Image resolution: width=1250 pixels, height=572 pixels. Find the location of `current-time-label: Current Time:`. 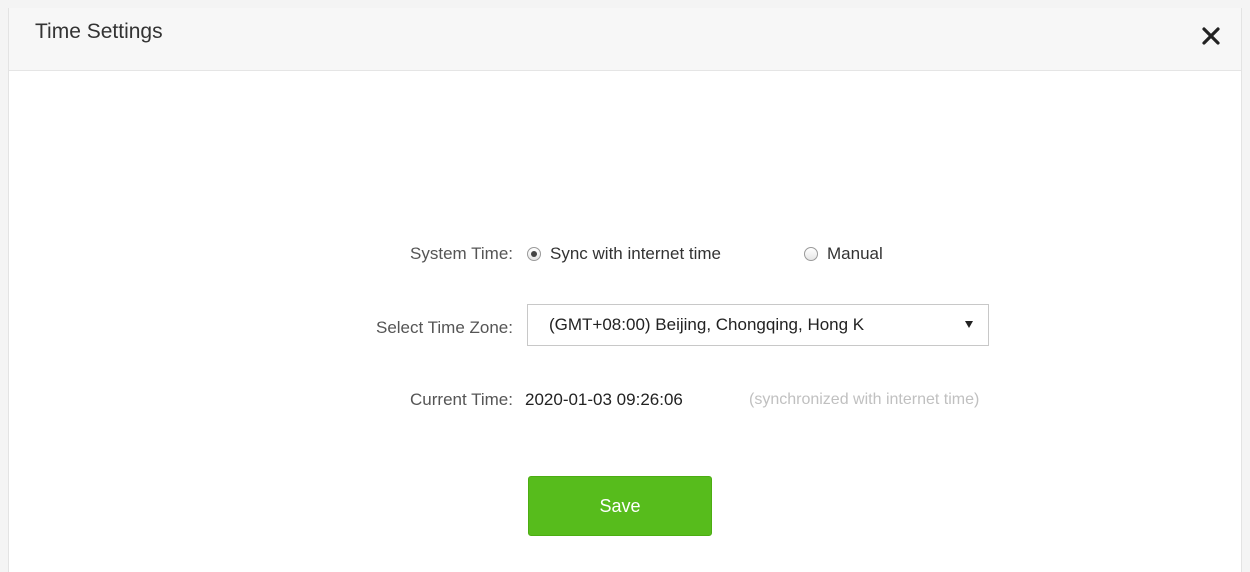

current-time-label: Current Time: is located at coordinates (461, 399).